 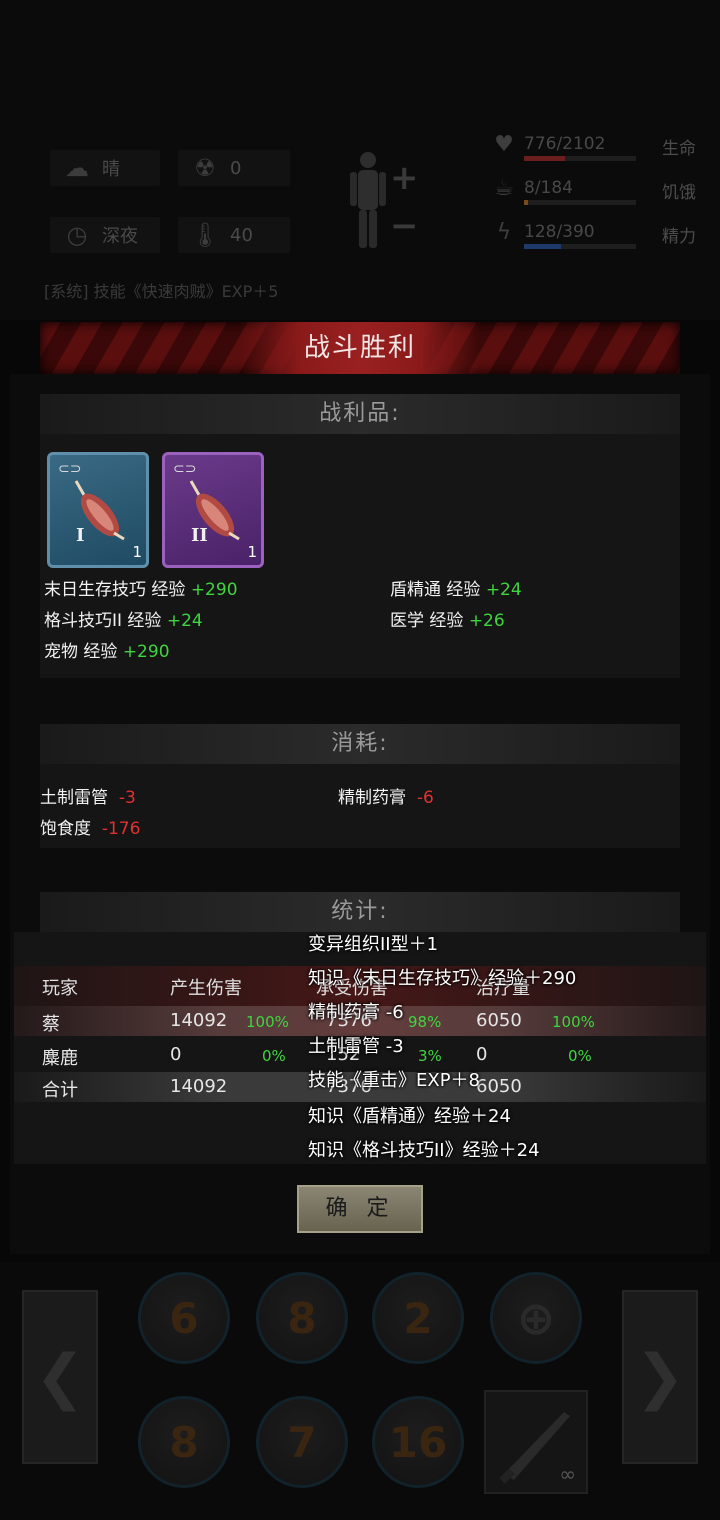 I want to click on floating-message: 知识《盾精通》经验＋24, so click(x=409, y=1116).